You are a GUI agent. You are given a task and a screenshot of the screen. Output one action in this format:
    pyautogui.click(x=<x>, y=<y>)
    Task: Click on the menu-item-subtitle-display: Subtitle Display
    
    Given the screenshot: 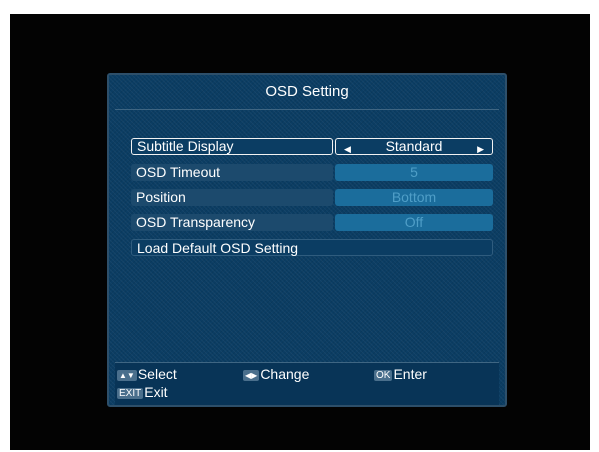 What is the action you would take?
    pyautogui.click(x=232, y=146)
    